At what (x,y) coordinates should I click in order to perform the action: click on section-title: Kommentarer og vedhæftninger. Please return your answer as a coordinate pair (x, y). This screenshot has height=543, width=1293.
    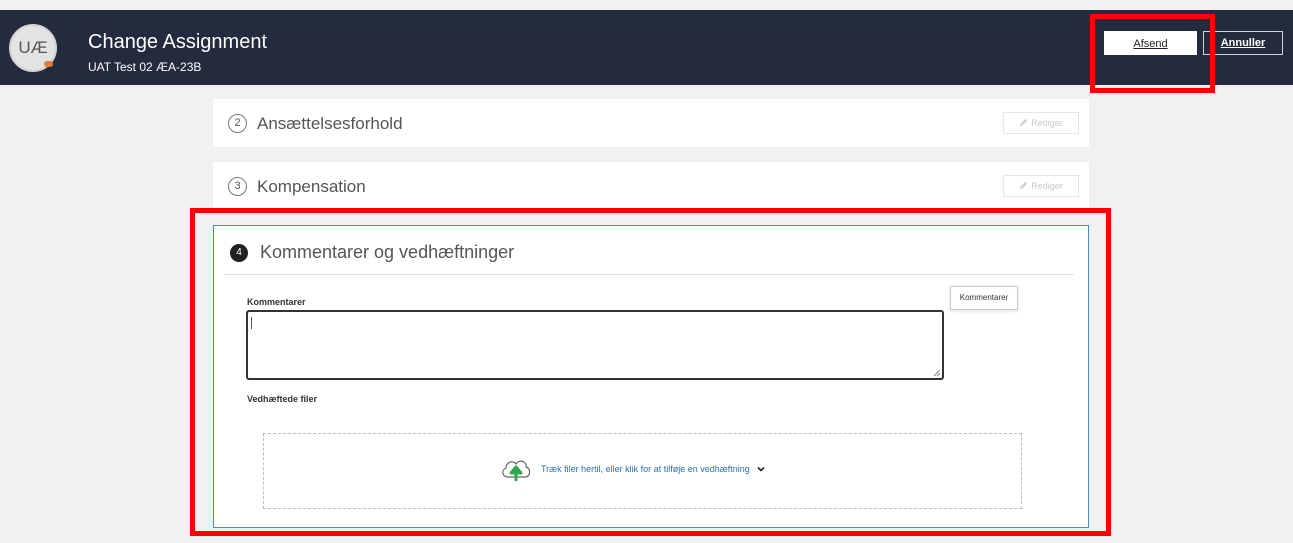
    Looking at the image, I should click on (387, 252).